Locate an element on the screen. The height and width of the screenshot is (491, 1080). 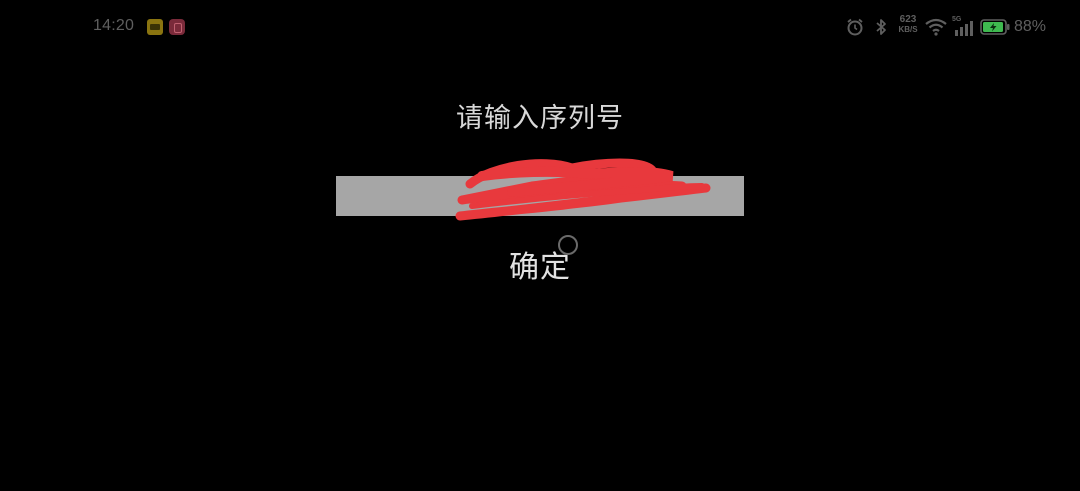
bluetooth-icon is located at coordinates (881, 27).